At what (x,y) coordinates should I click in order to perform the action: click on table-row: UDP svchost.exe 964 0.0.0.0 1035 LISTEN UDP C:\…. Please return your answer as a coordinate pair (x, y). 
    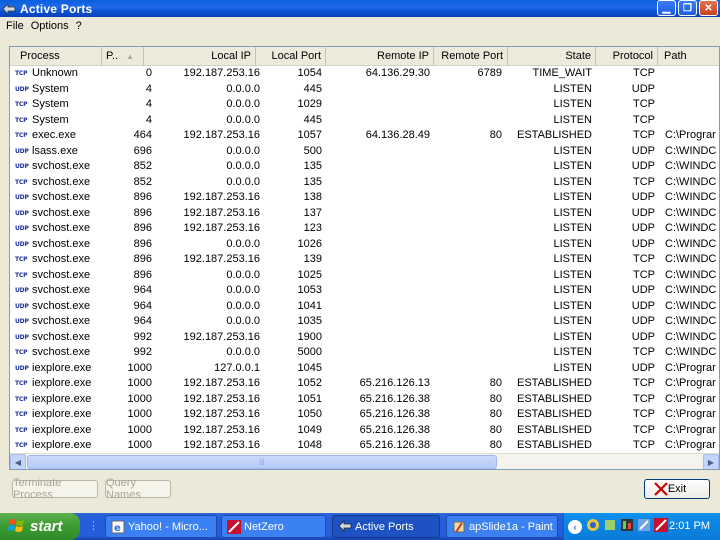
    Looking at the image, I should click on (364, 322).